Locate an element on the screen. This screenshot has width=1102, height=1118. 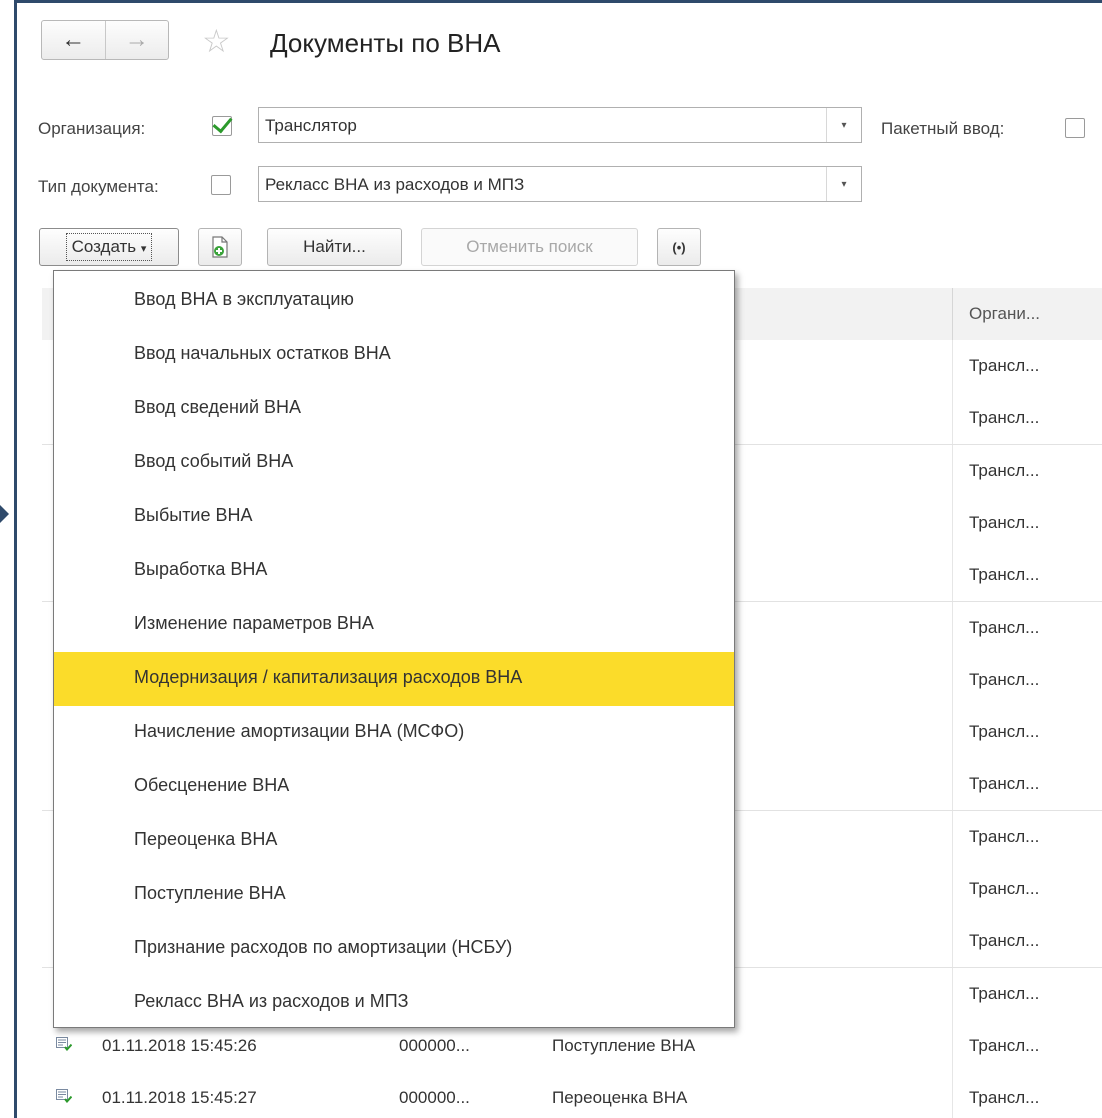
doctype-checkbox is located at coordinates (221, 185).